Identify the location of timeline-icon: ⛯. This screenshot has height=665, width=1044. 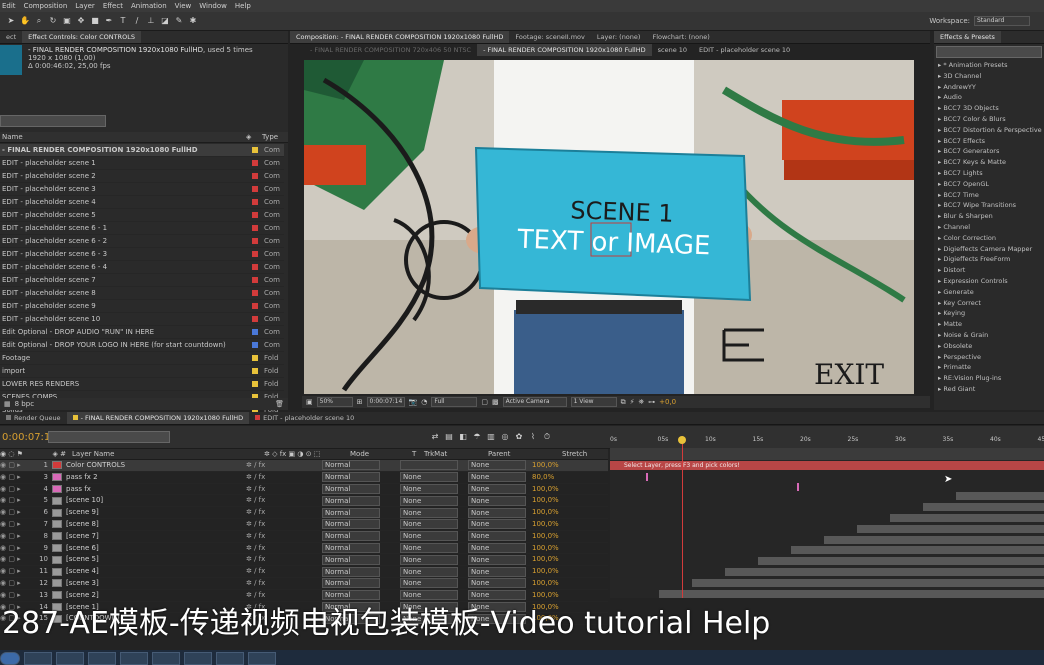
(642, 402).